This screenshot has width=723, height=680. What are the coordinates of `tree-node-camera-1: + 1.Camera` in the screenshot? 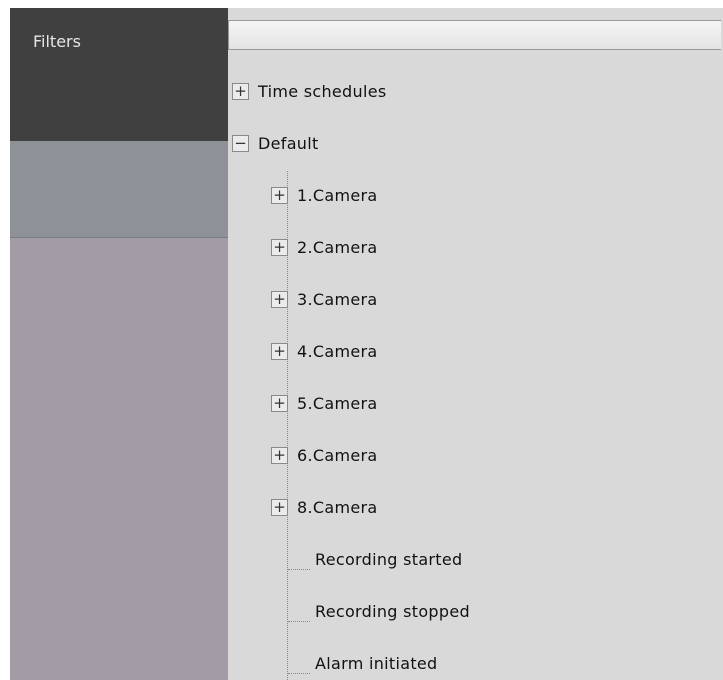 It's located at (324, 195).